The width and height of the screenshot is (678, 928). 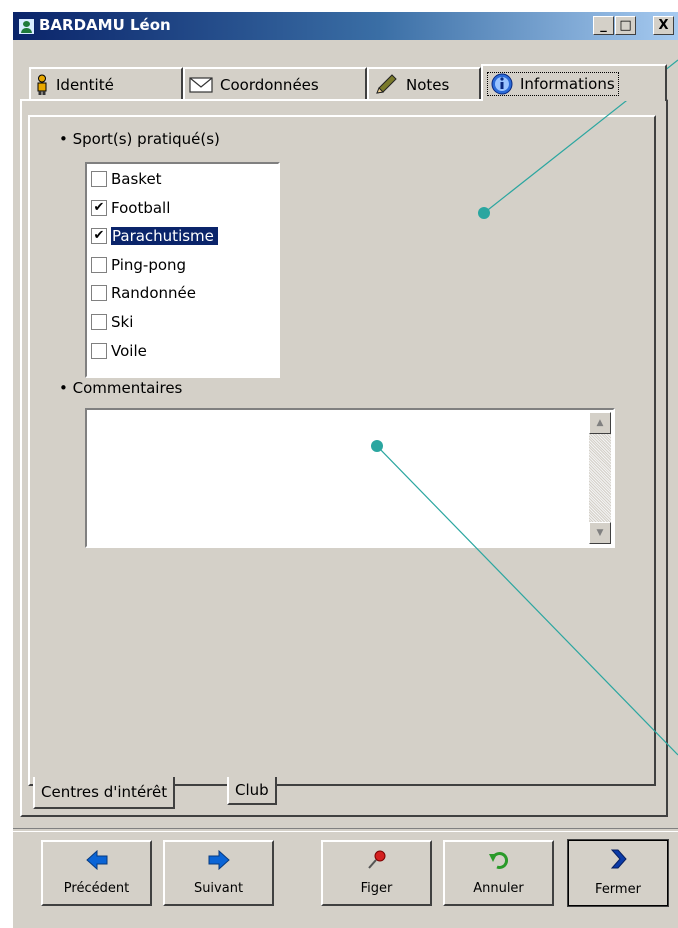 I want to click on cancel-button-label: Annuler, so click(x=498, y=888).